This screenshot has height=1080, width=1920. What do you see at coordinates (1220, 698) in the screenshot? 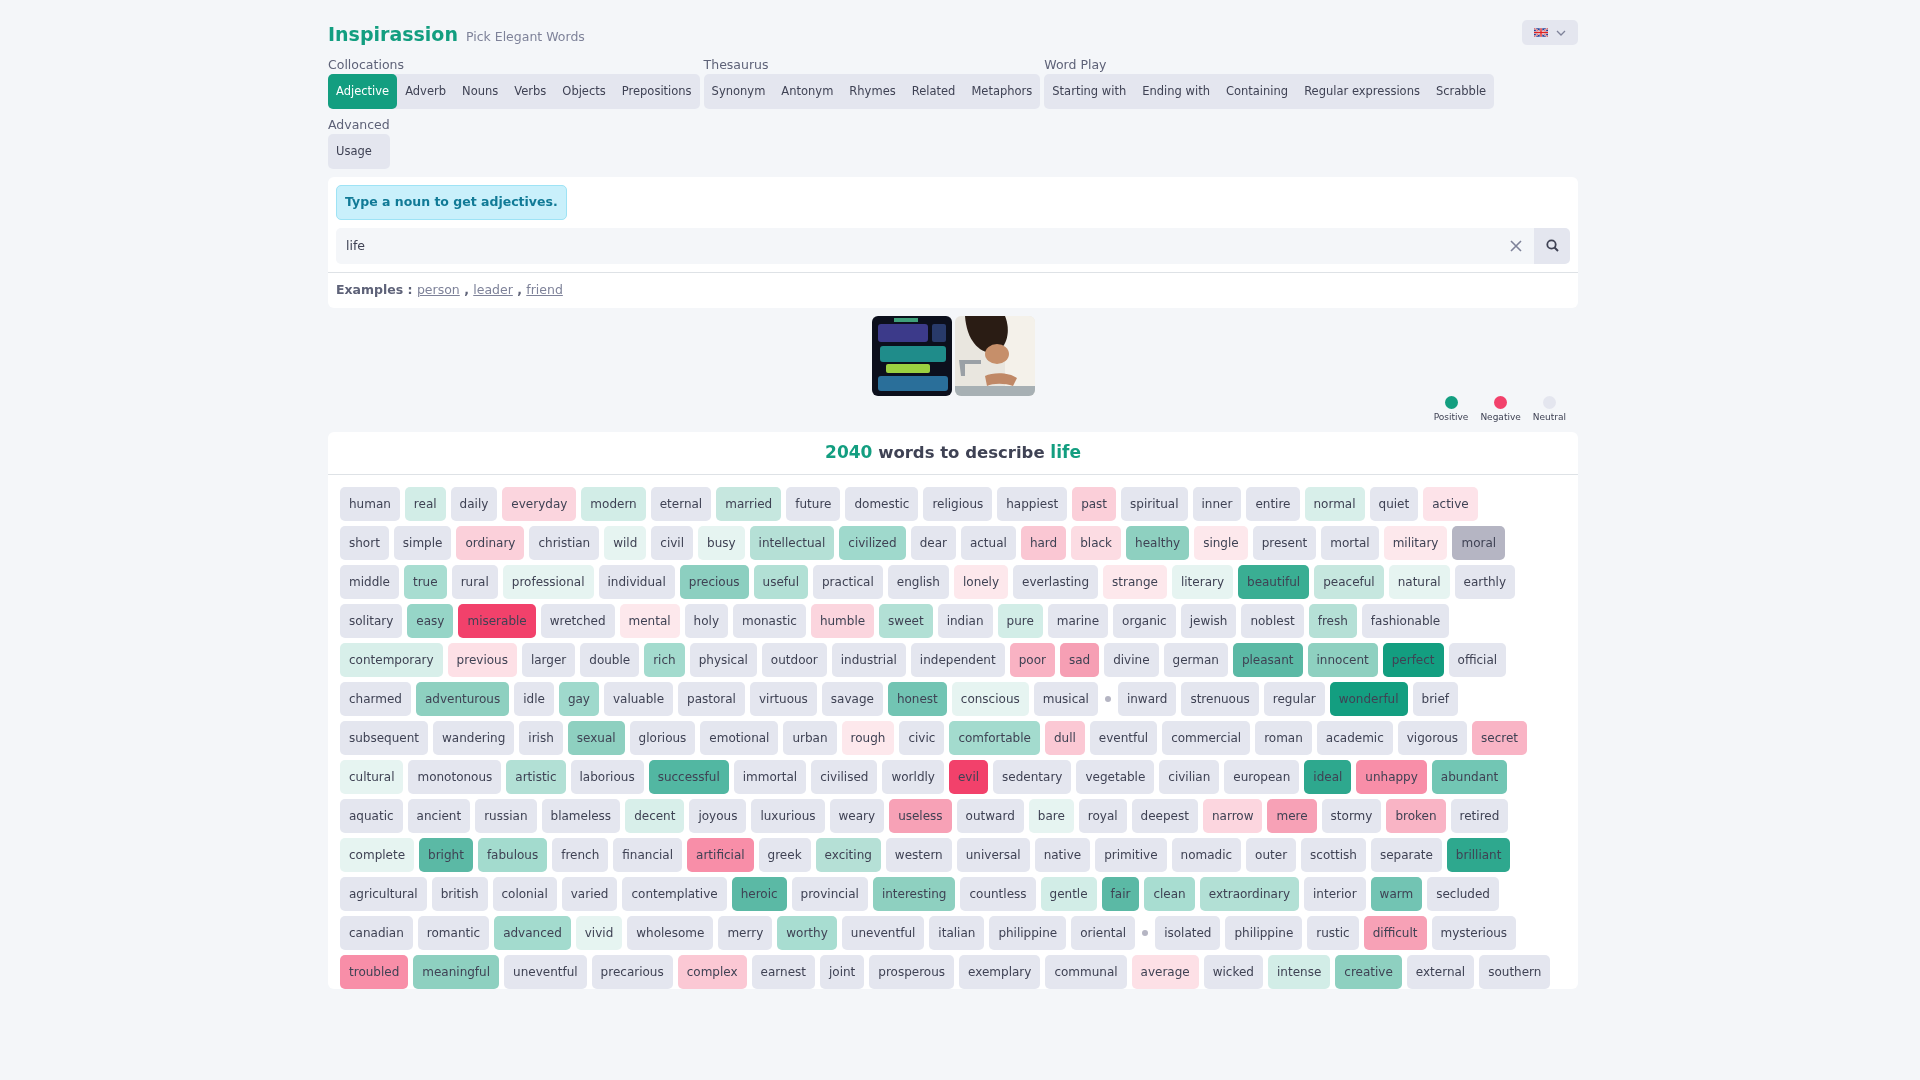
I see `word-tag: strenuous` at bounding box center [1220, 698].